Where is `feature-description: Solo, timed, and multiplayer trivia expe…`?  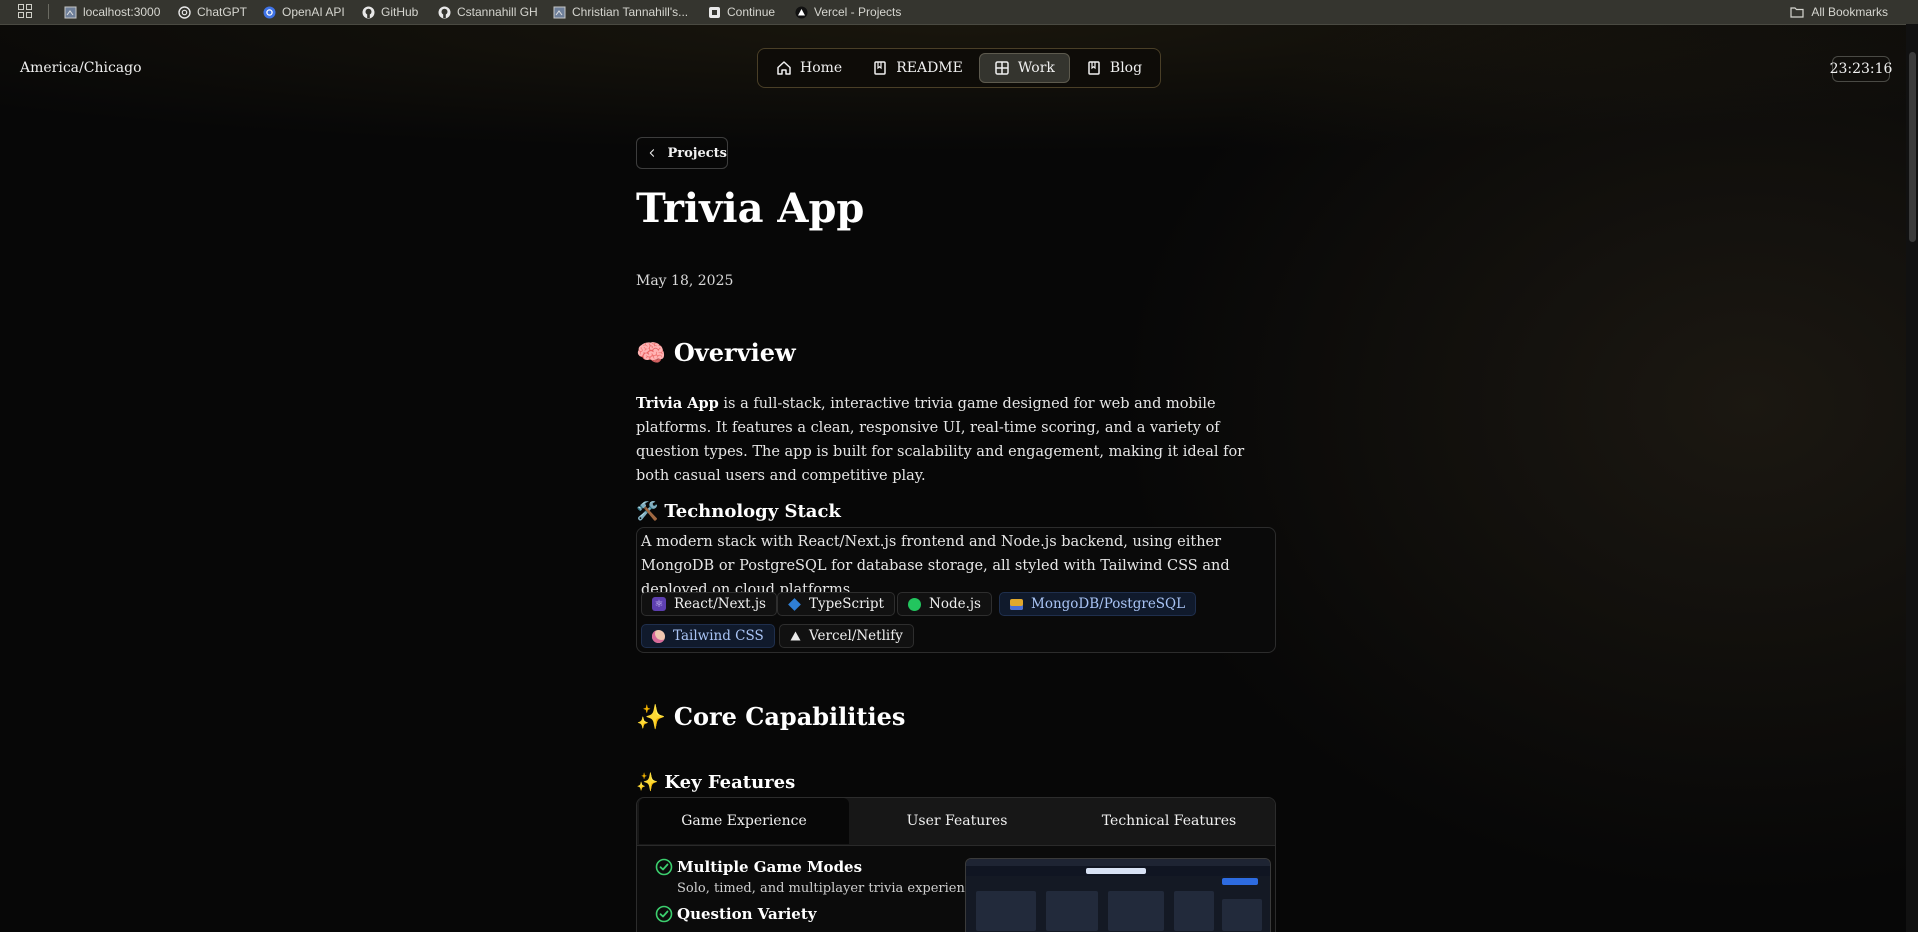 feature-description: Solo, timed, and multiplayer trivia expe… is located at coordinates (832, 888).